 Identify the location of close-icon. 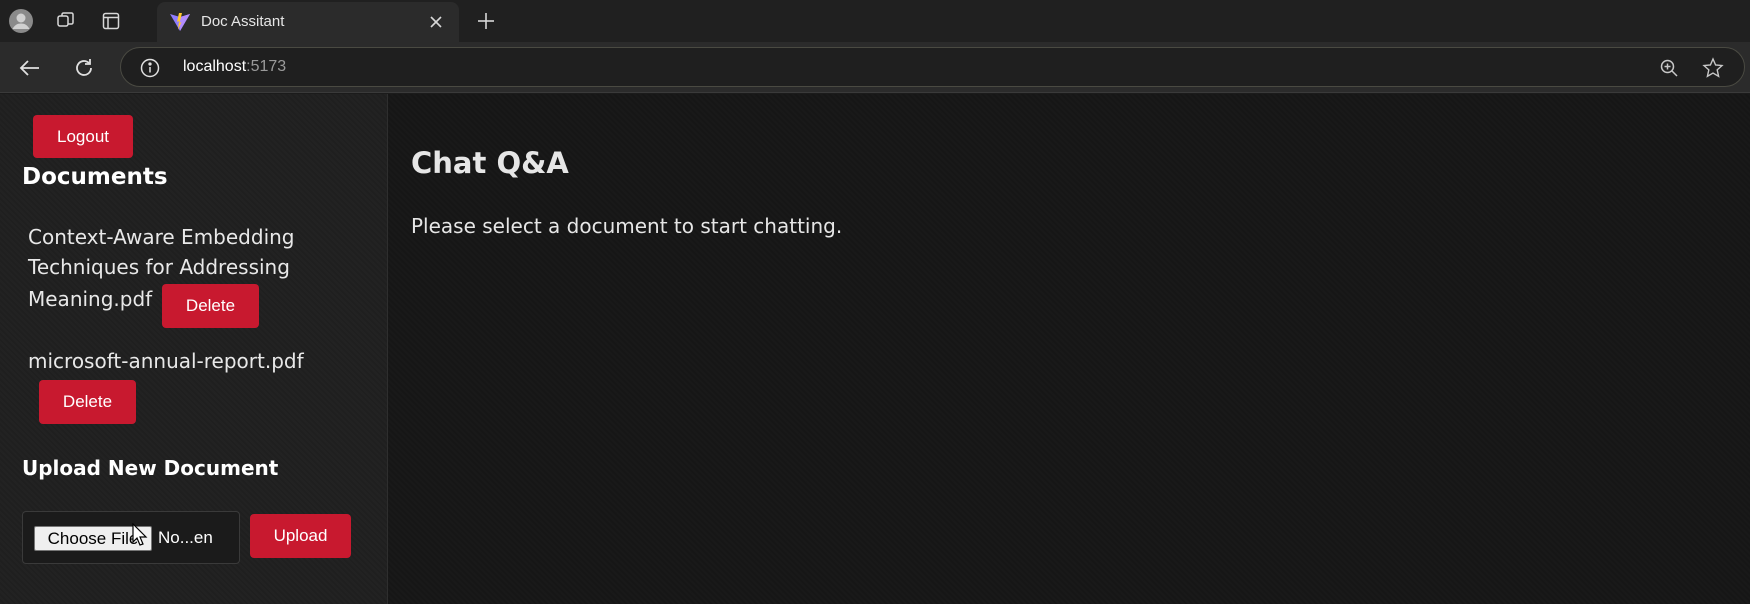
(436, 22).